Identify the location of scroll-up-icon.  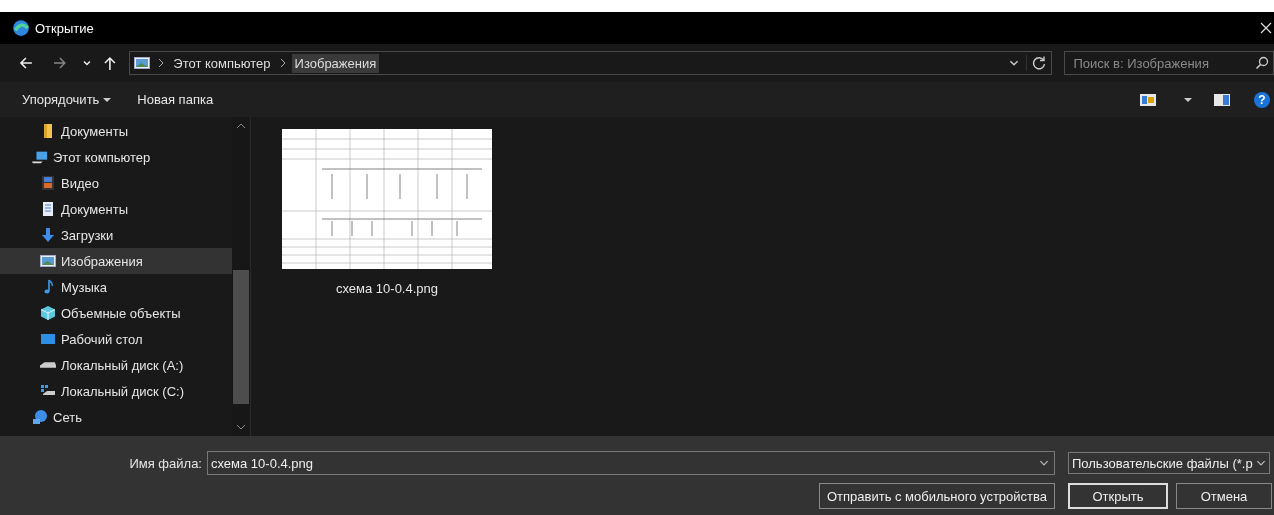
(241, 126).